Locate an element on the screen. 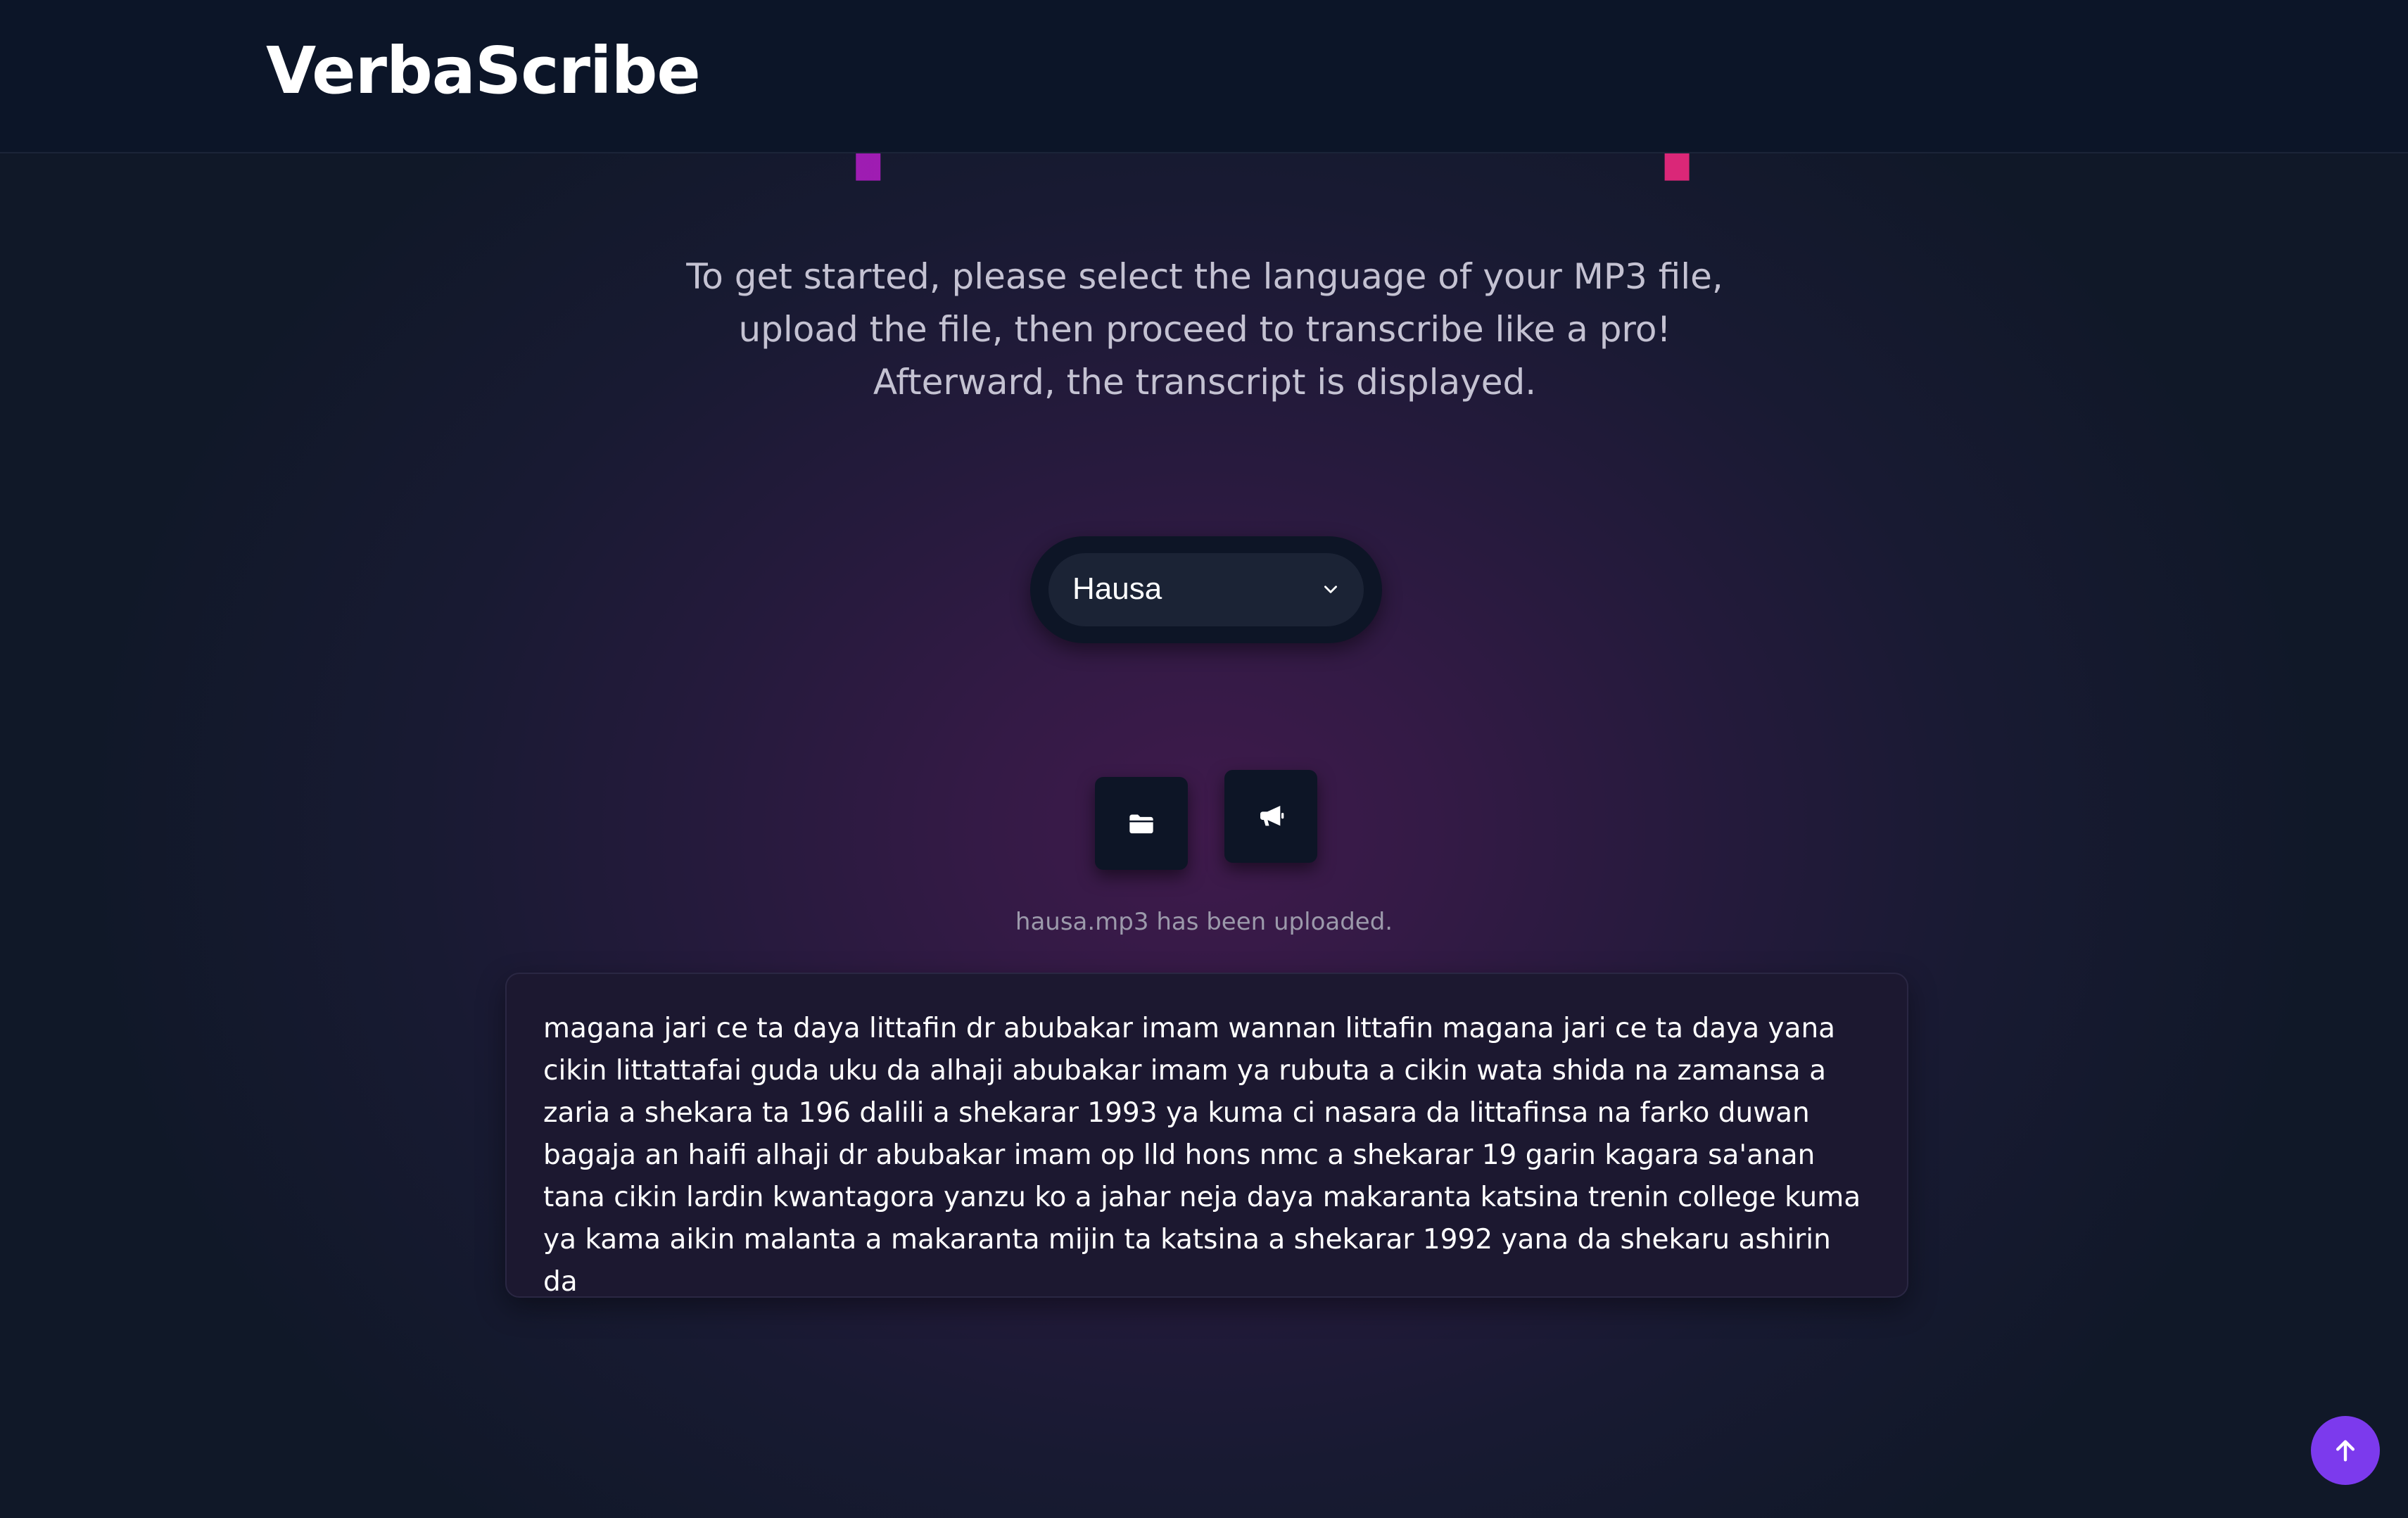  upload-file-button is located at coordinates (1141, 823).